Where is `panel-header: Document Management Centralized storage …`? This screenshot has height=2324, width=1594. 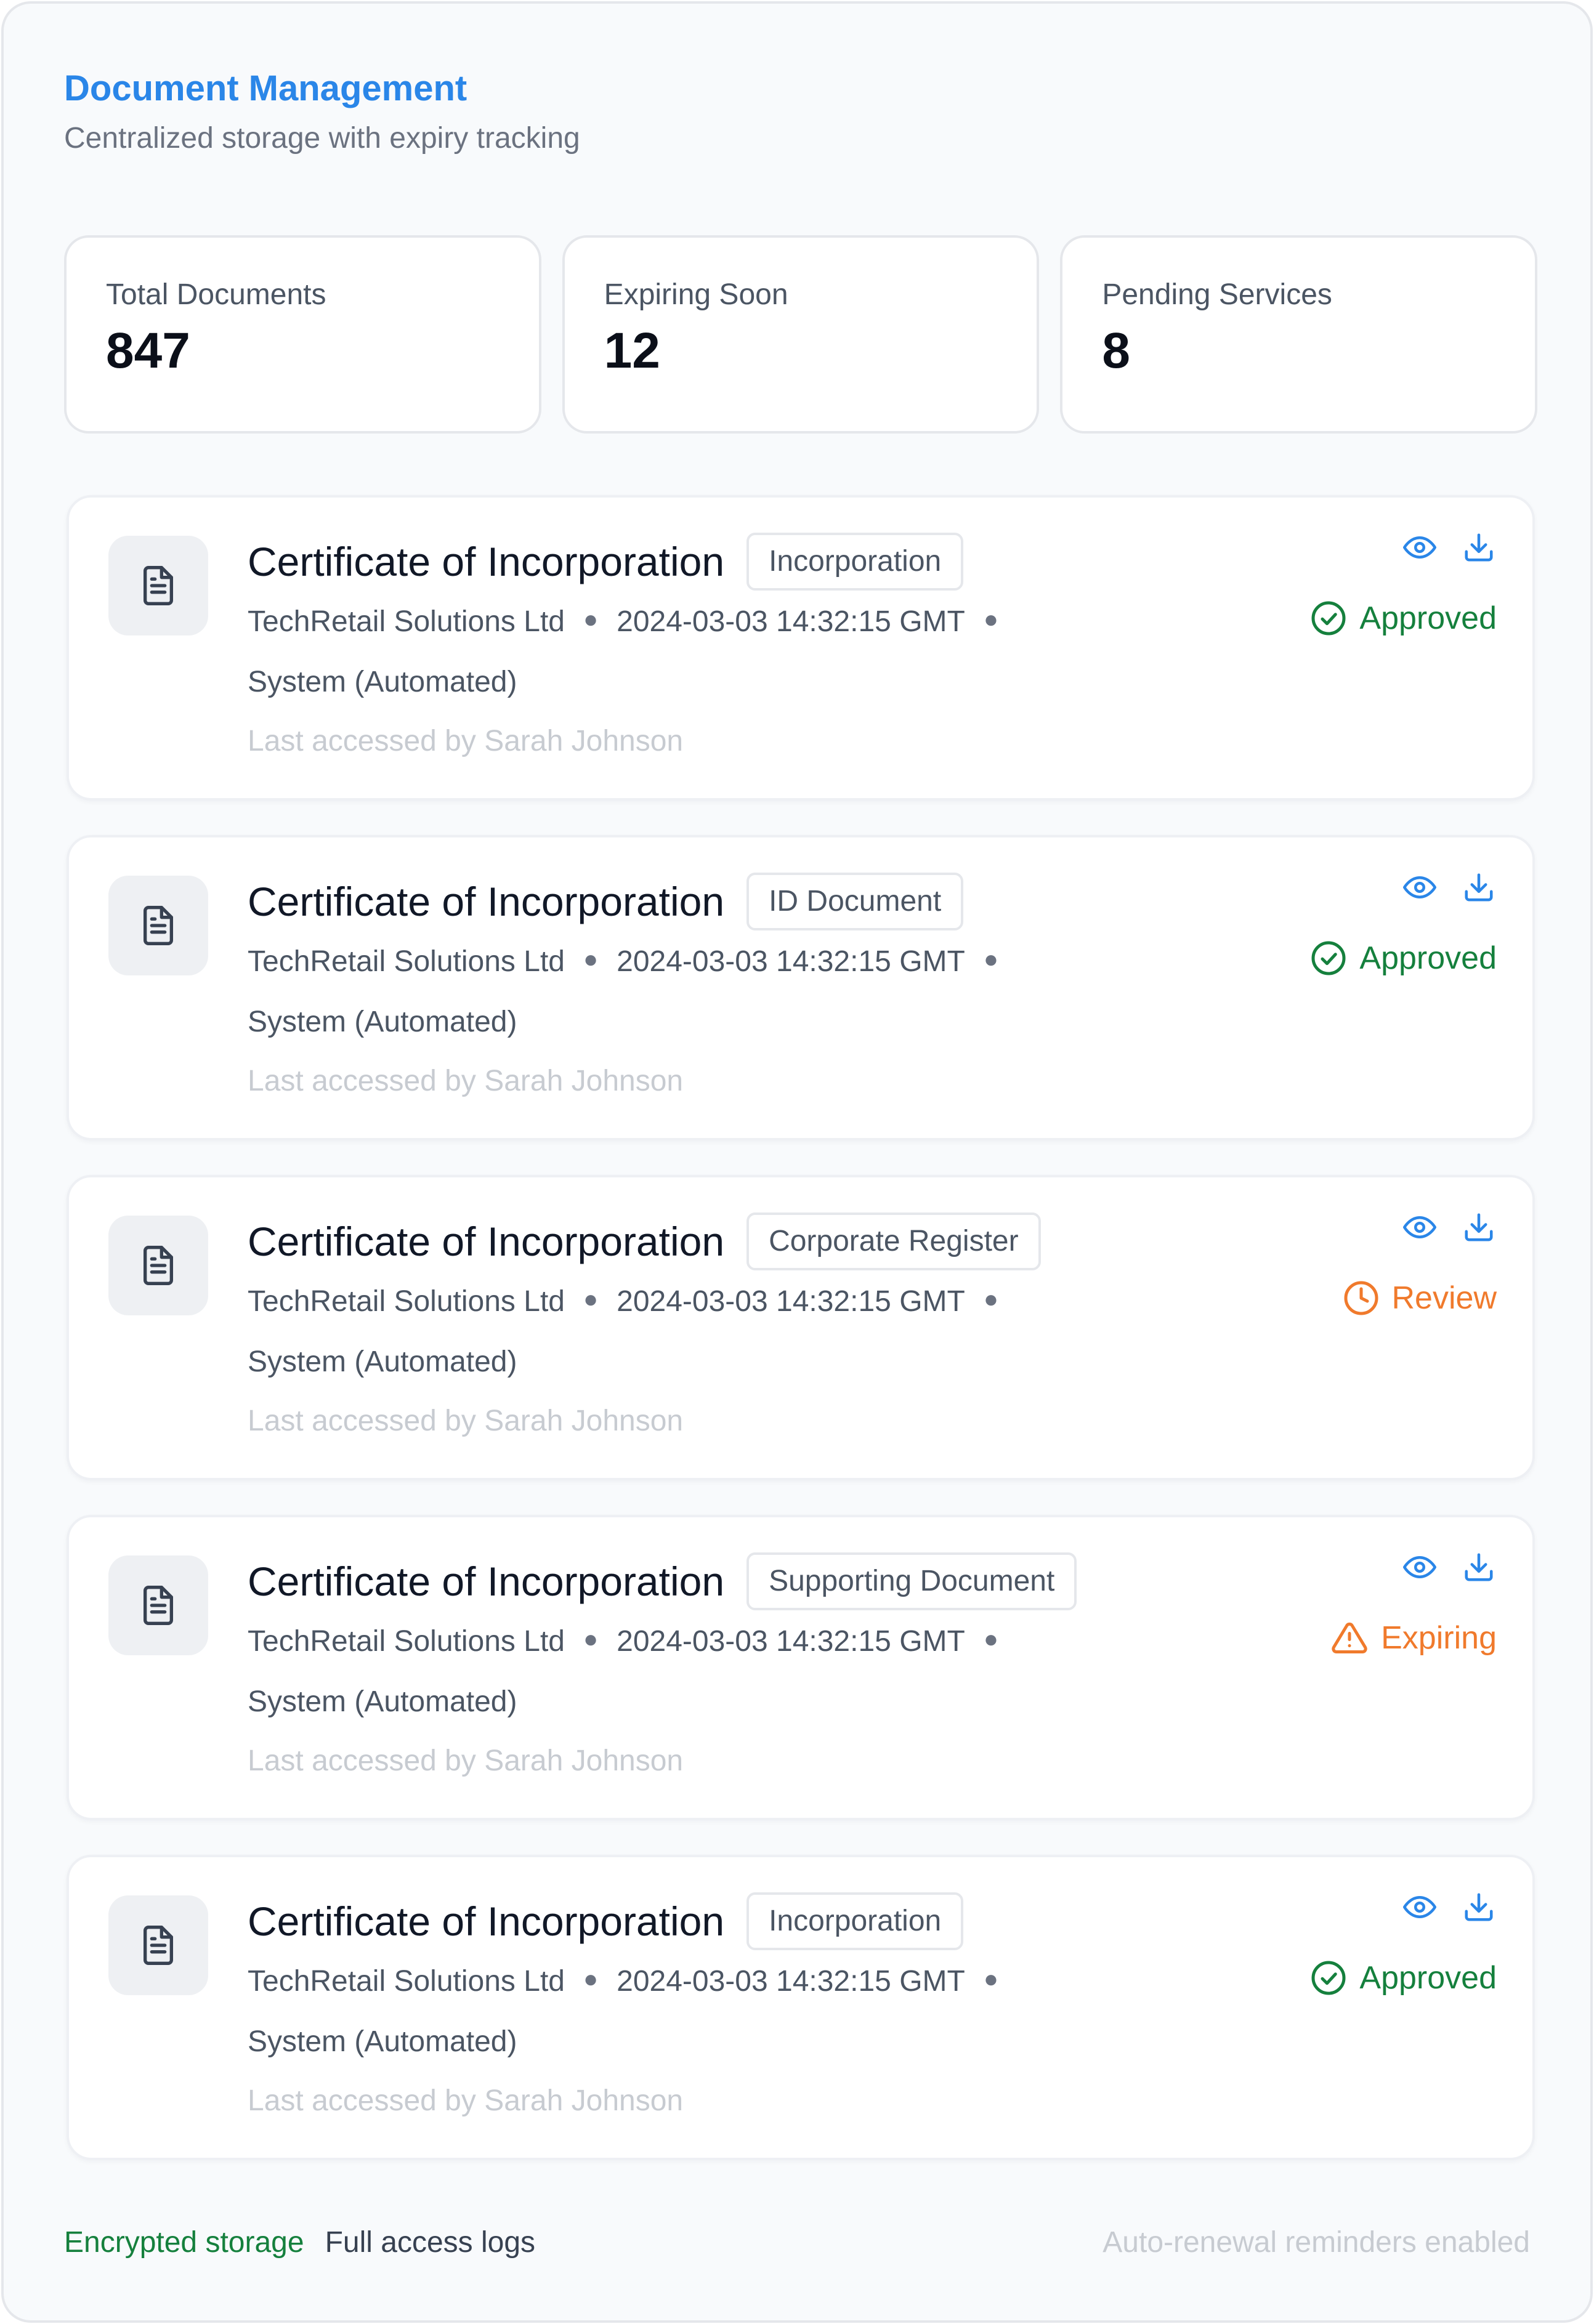
panel-header: Document Management Centralized storage … is located at coordinates (322, 111).